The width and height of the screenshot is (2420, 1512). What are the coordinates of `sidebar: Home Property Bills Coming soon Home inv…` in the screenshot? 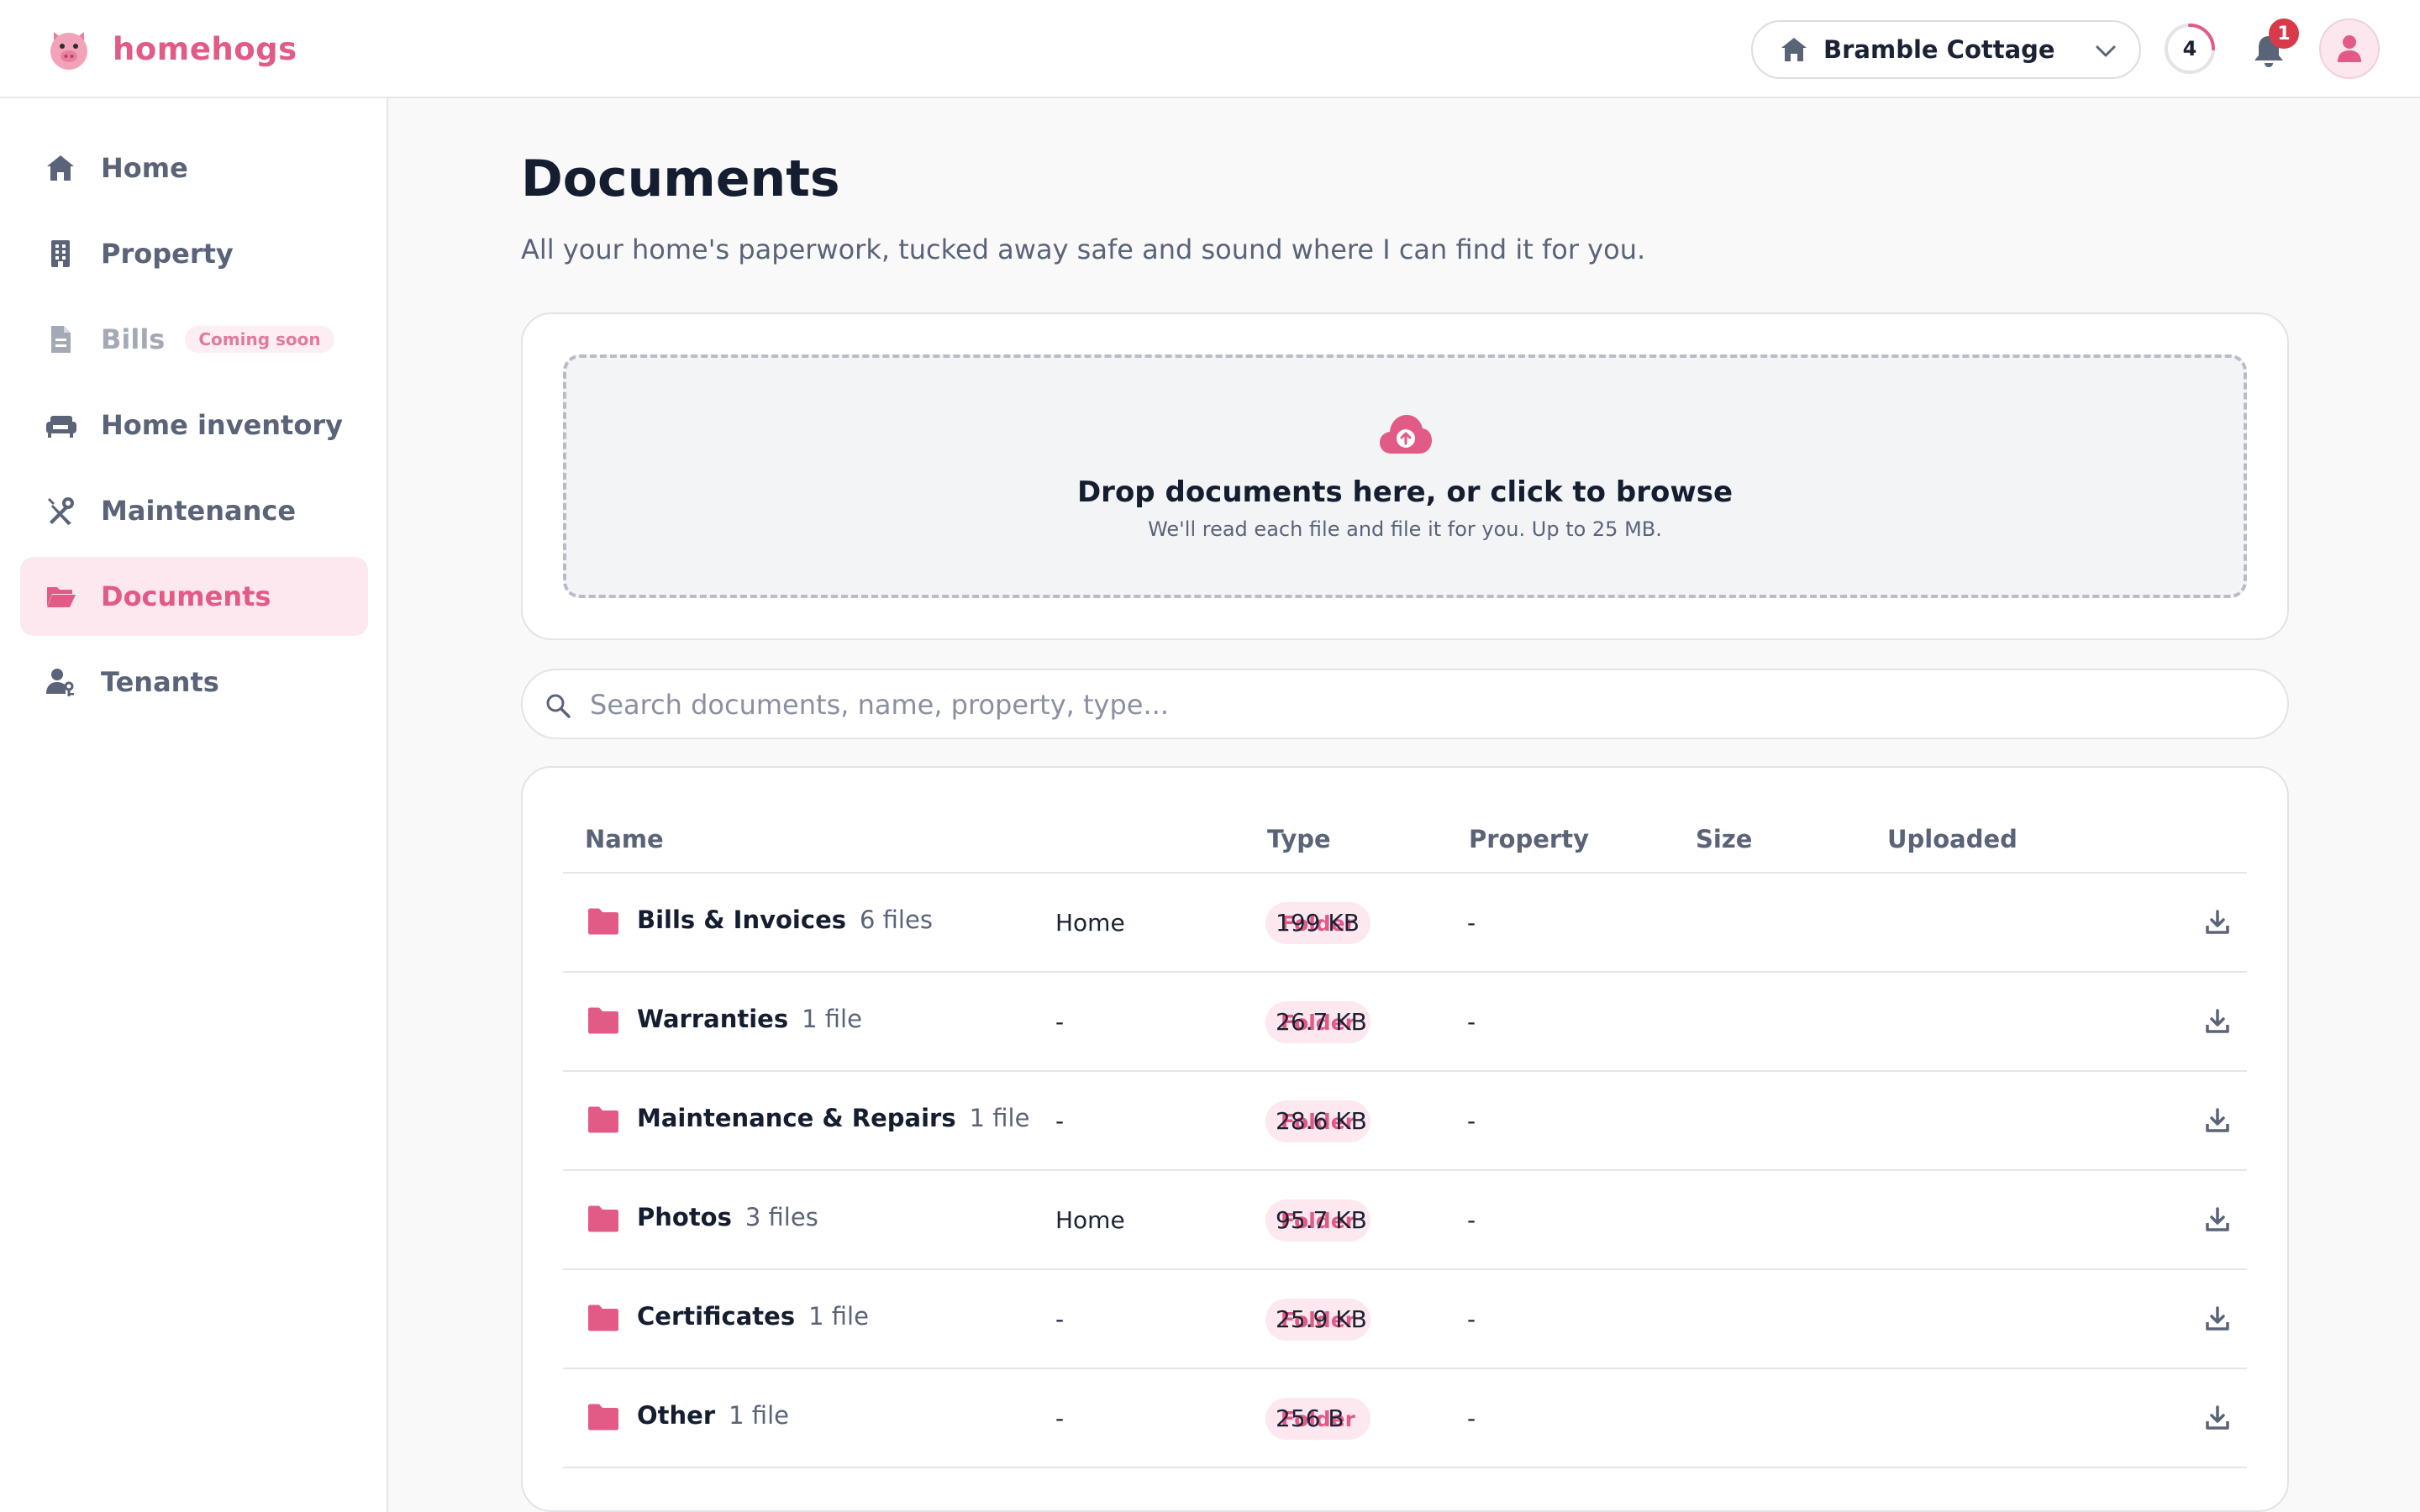 It's located at (194, 805).